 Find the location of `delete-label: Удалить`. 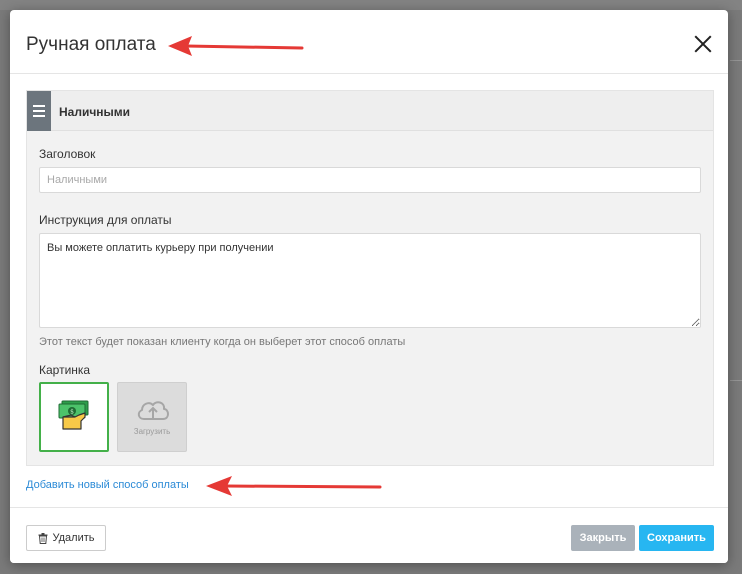

delete-label: Удалить is located at coordinates (73, 538).